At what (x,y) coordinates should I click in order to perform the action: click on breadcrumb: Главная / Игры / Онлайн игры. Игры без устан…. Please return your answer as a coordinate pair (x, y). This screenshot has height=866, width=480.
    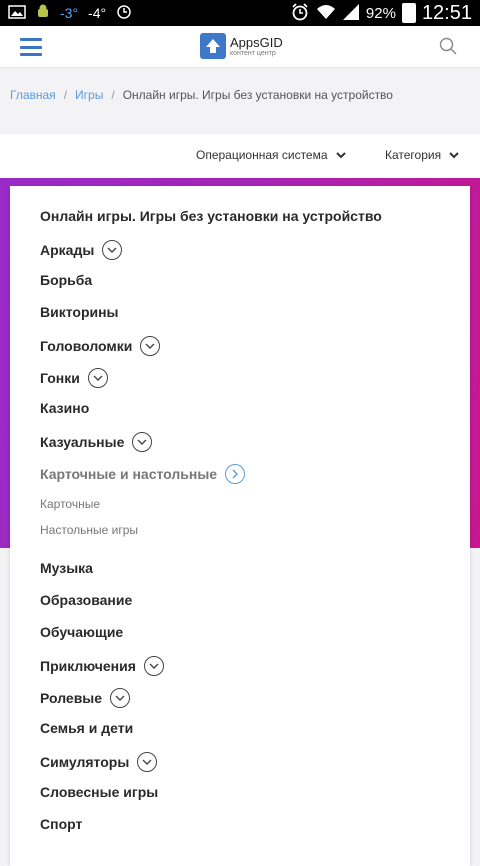
    Looking at the image, I should click on (201, 95).